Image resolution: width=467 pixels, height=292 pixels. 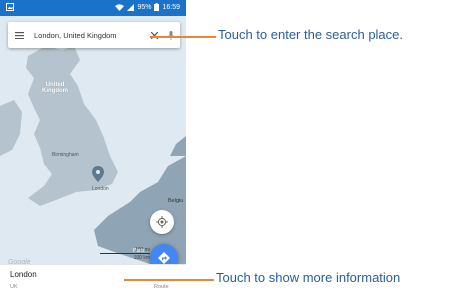 I want to click on microphone-icon, so click(x=171, y=35).